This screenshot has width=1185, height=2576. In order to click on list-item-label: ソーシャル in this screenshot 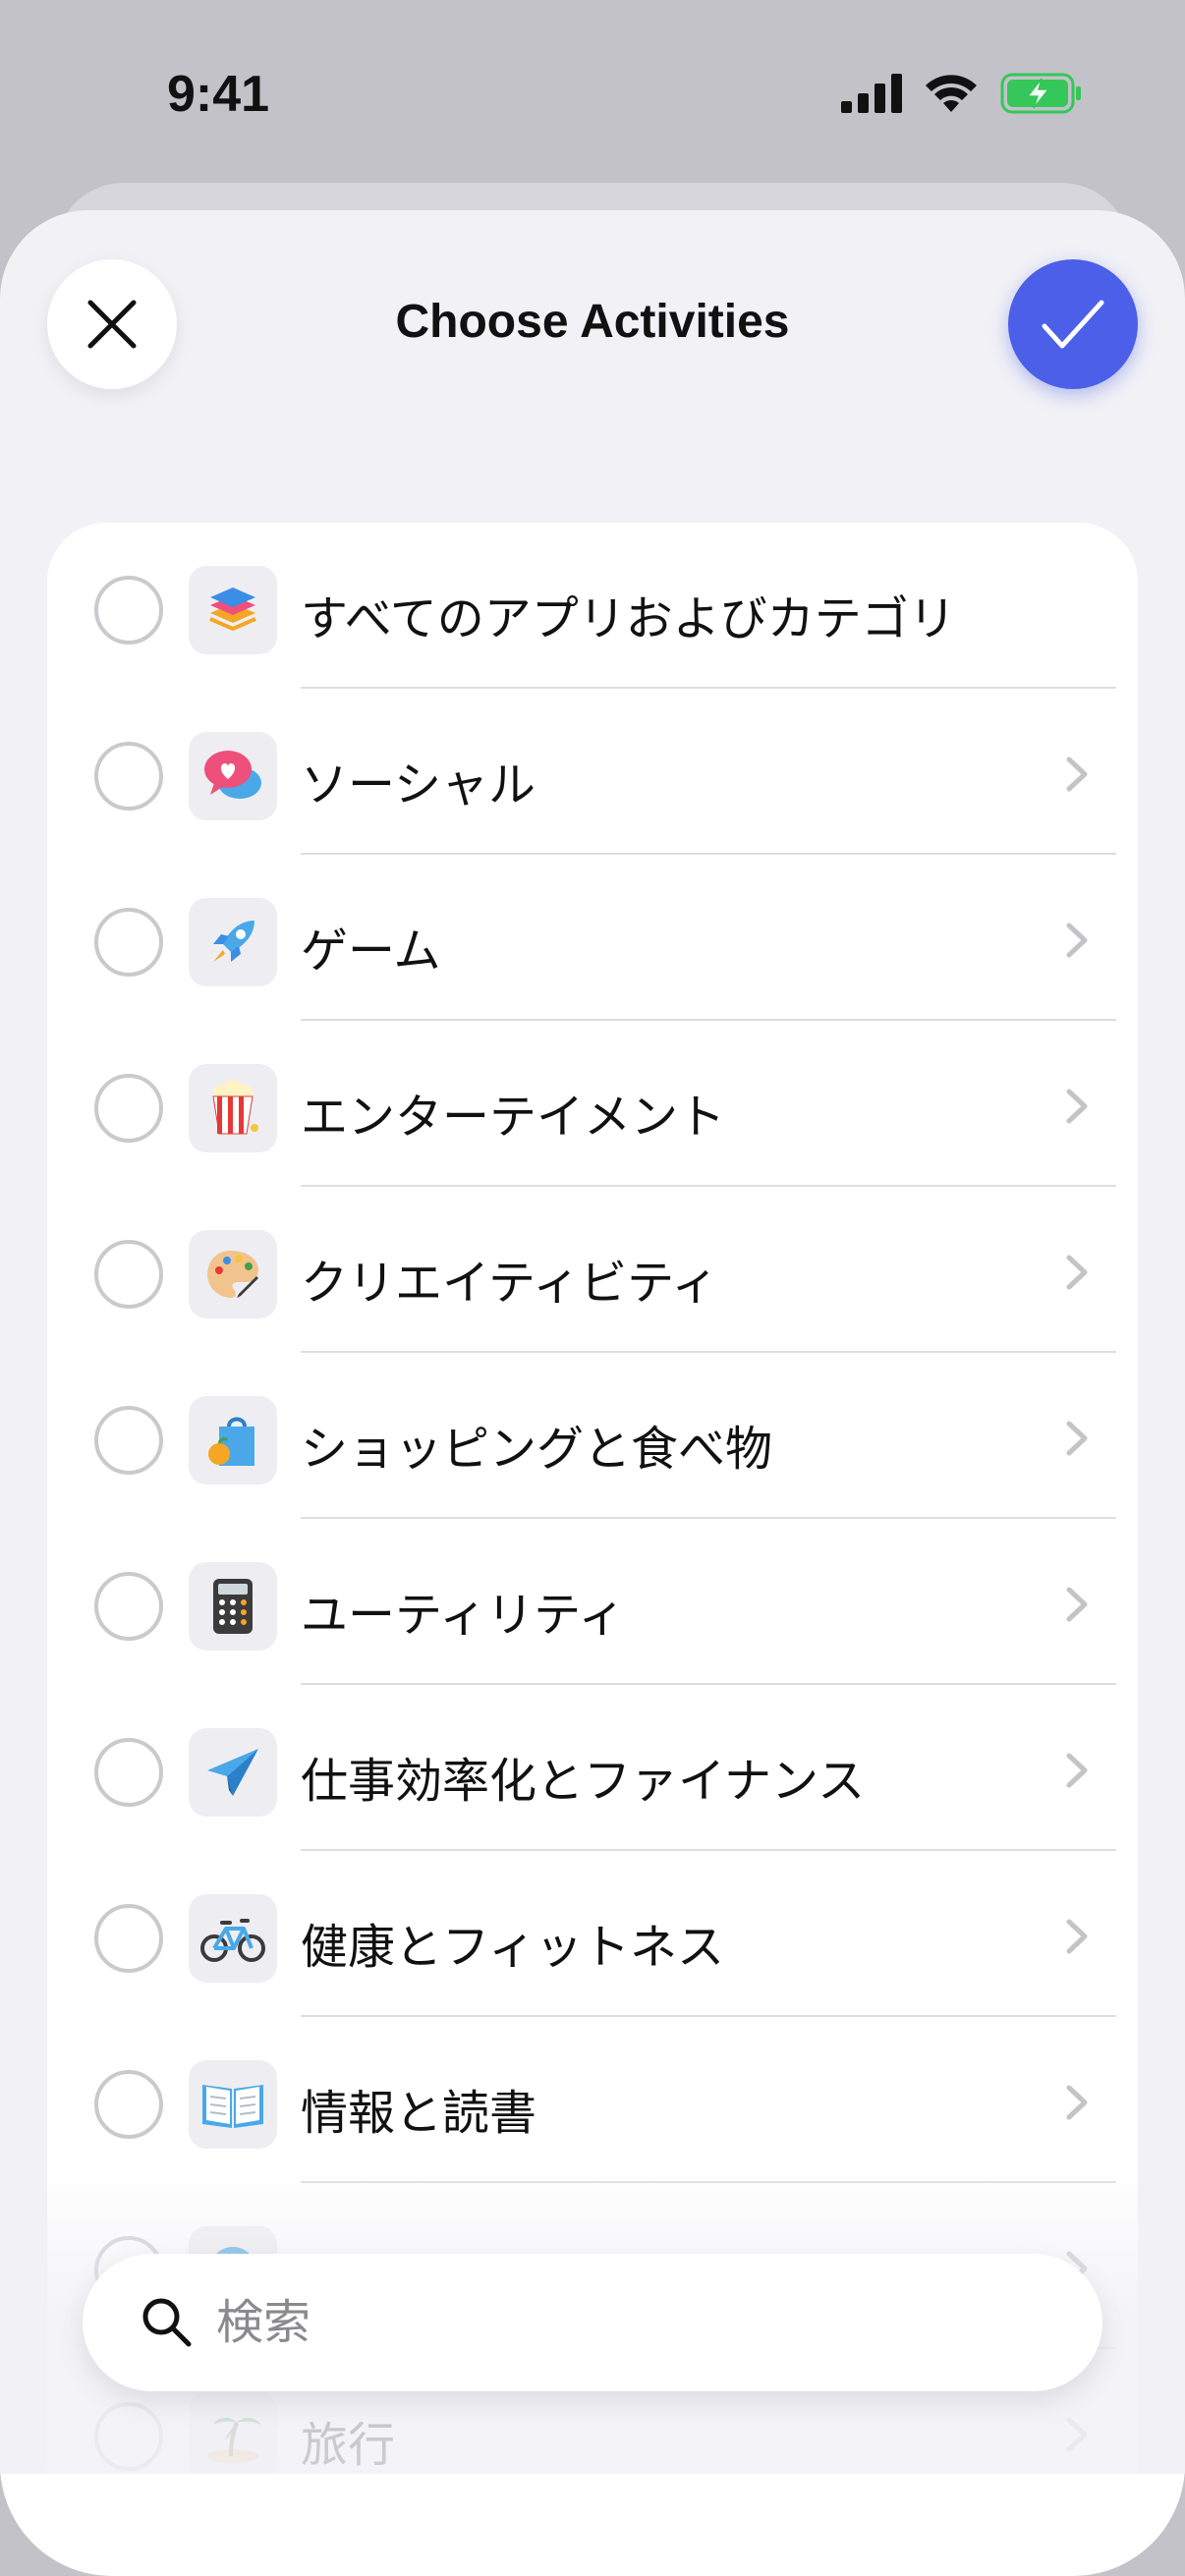, I will do `click(418, 784)`.